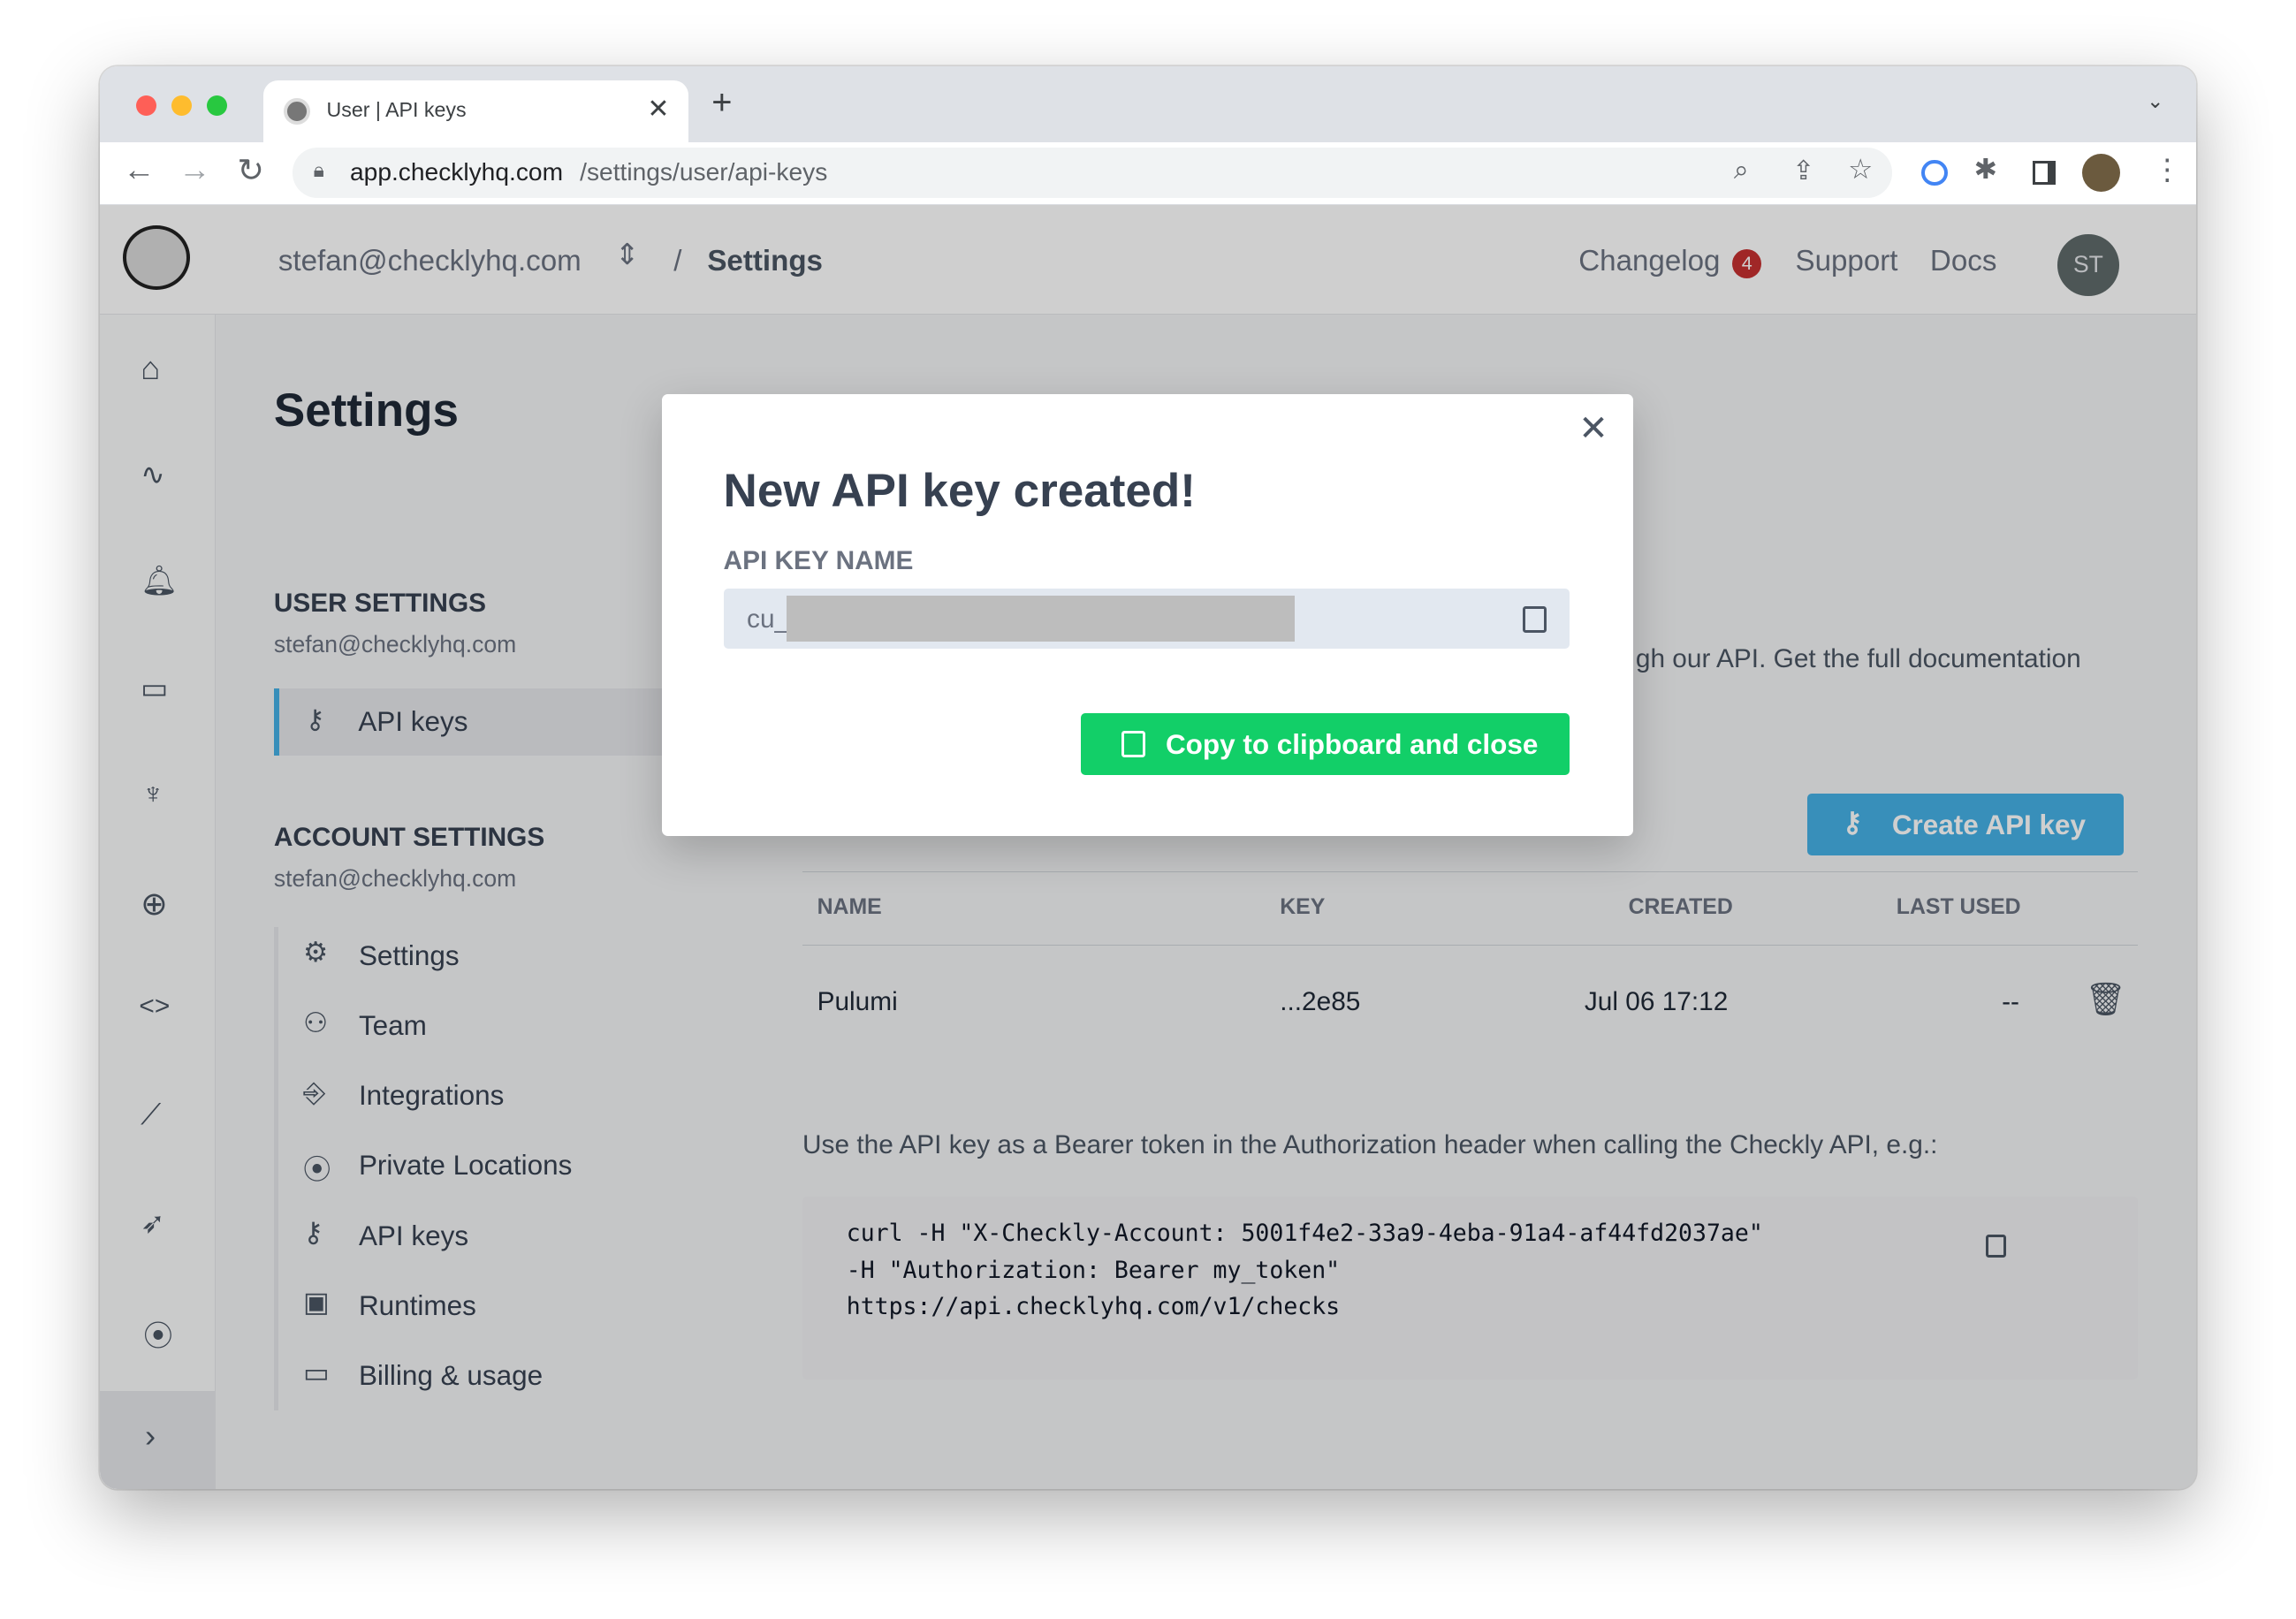 This screenshot has height=1619, width=2296. Describe the element at coordinates (2045, 173) in the screenshot. I see `side-panel-icon` at that location.